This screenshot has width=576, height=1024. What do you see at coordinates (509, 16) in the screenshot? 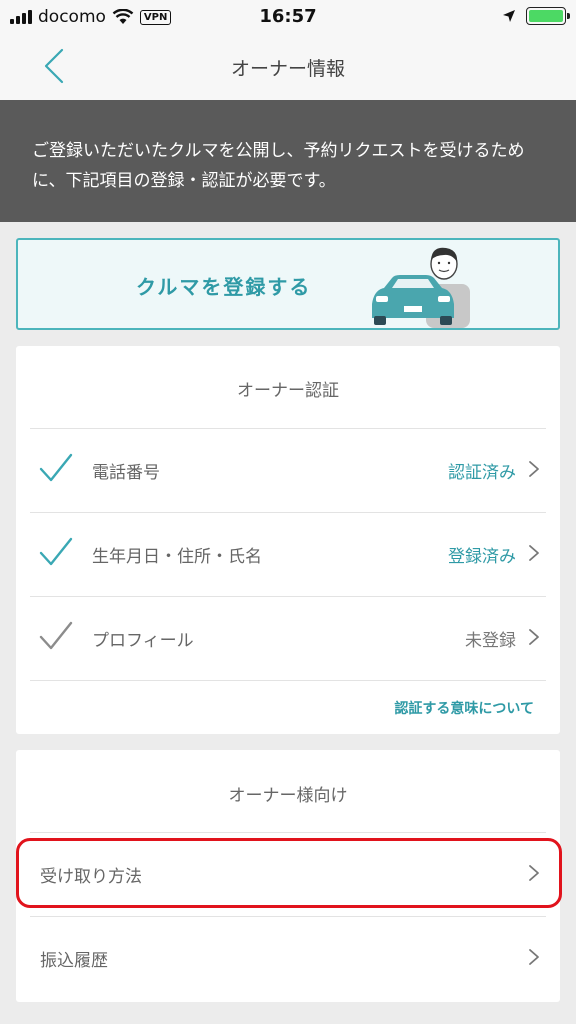
I see `location-arrow-icon` at bounding box center [509, 16].